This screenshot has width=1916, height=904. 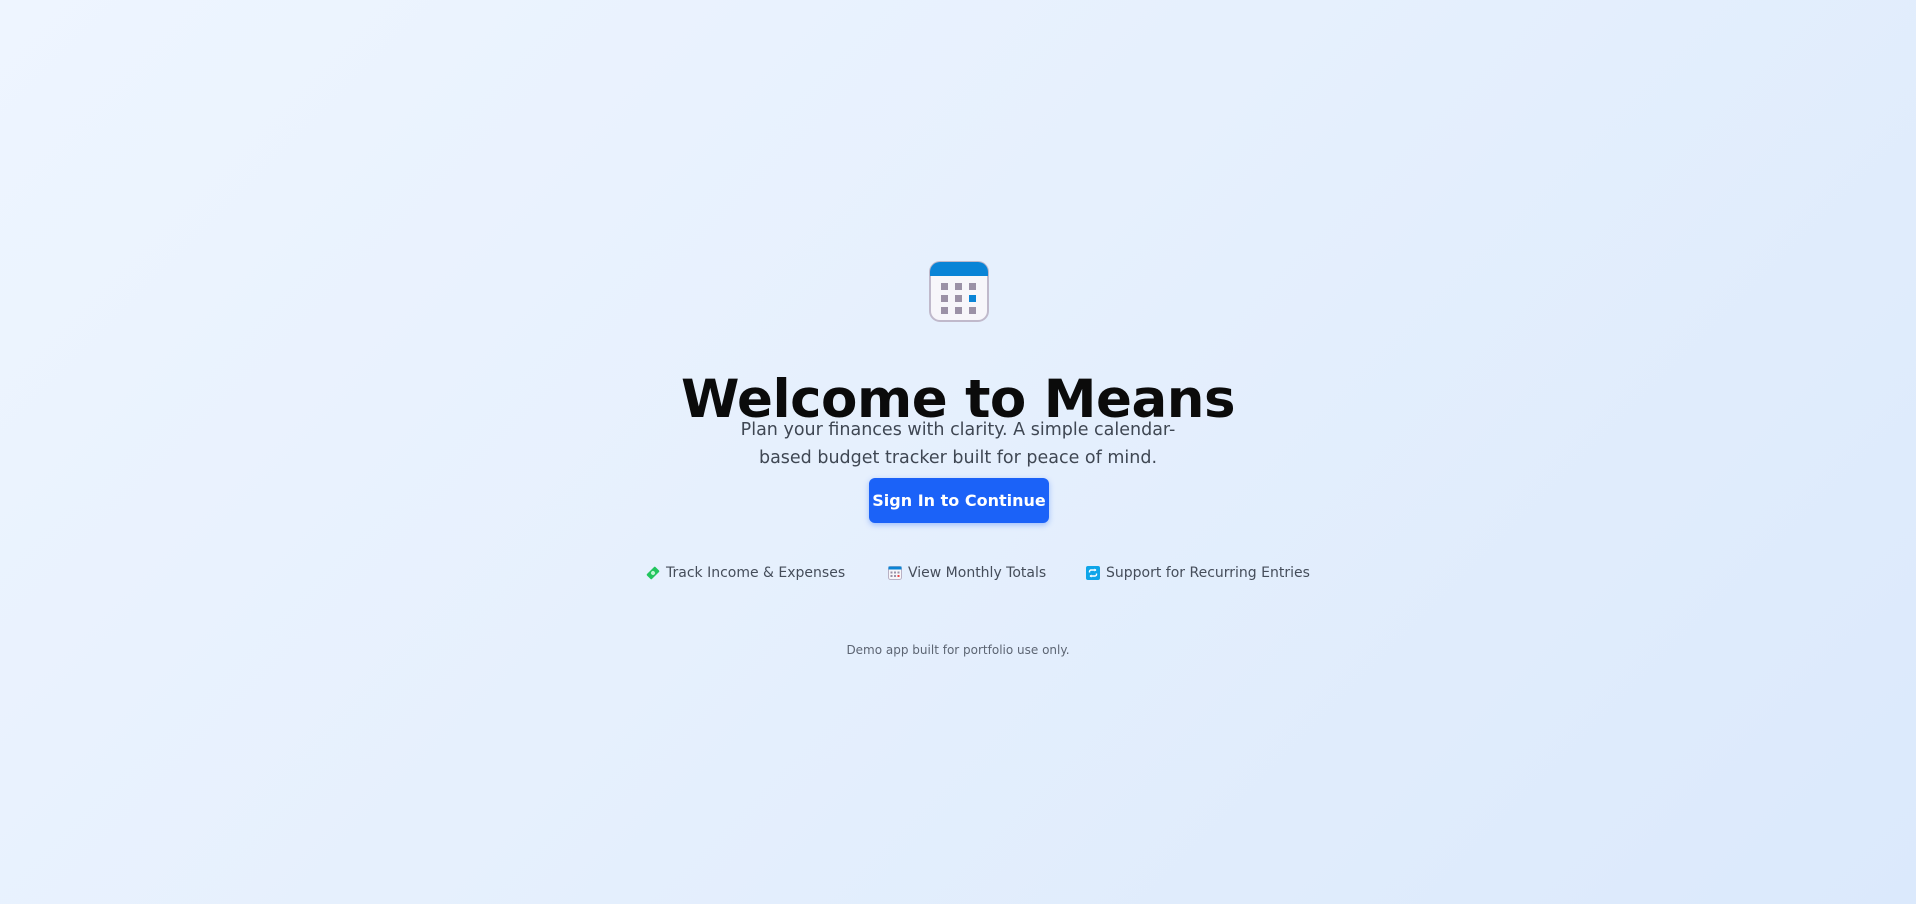 I want to click on feature-monthly-totals: View Monthly Totals, so click(x=967, y=573).